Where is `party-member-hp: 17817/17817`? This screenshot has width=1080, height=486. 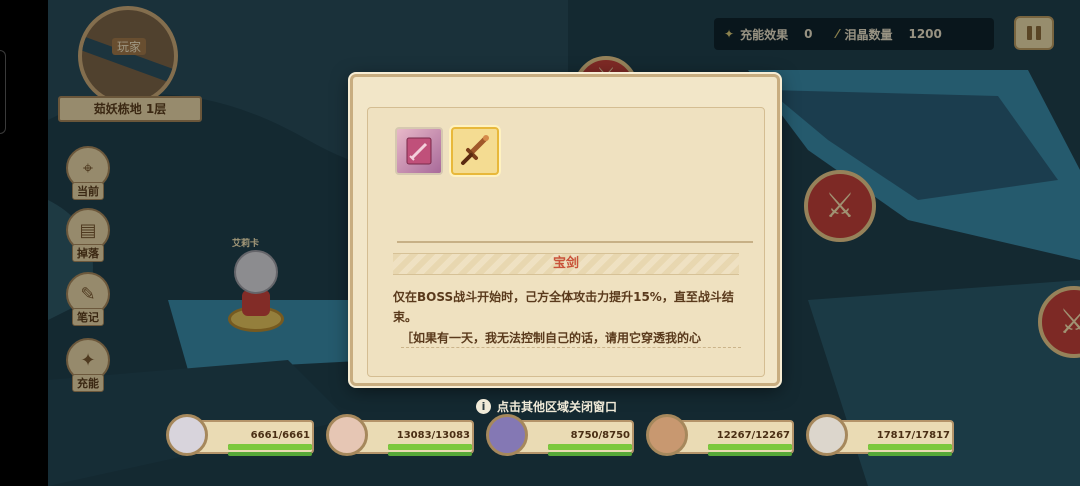 party-member-hp: 17817/17817 is located at coordinates (913, 435).